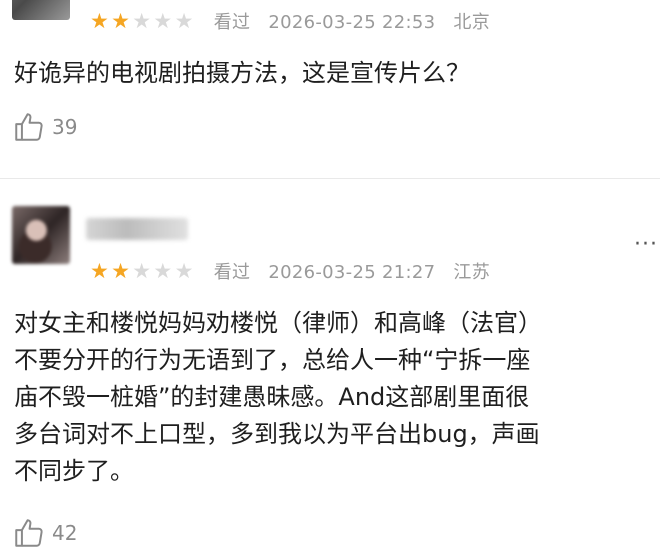  I want to click on username-blurred, so click(137, 229).